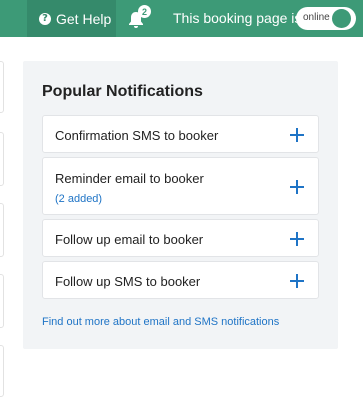 The width and height of the screenshot is (363, 401). What do you see at coordinates (144, 11) in the screenshot?
I see `notification-count-badge: 2` at bounding box center [144, 11].